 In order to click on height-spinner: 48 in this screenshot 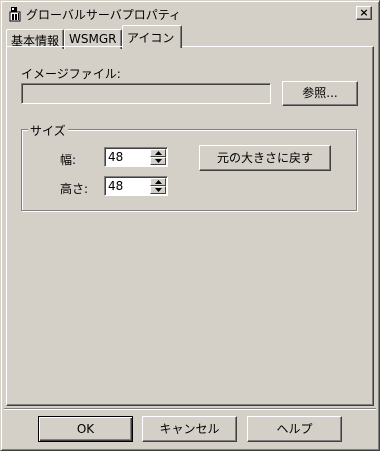, I will do `click(136, 186)`.